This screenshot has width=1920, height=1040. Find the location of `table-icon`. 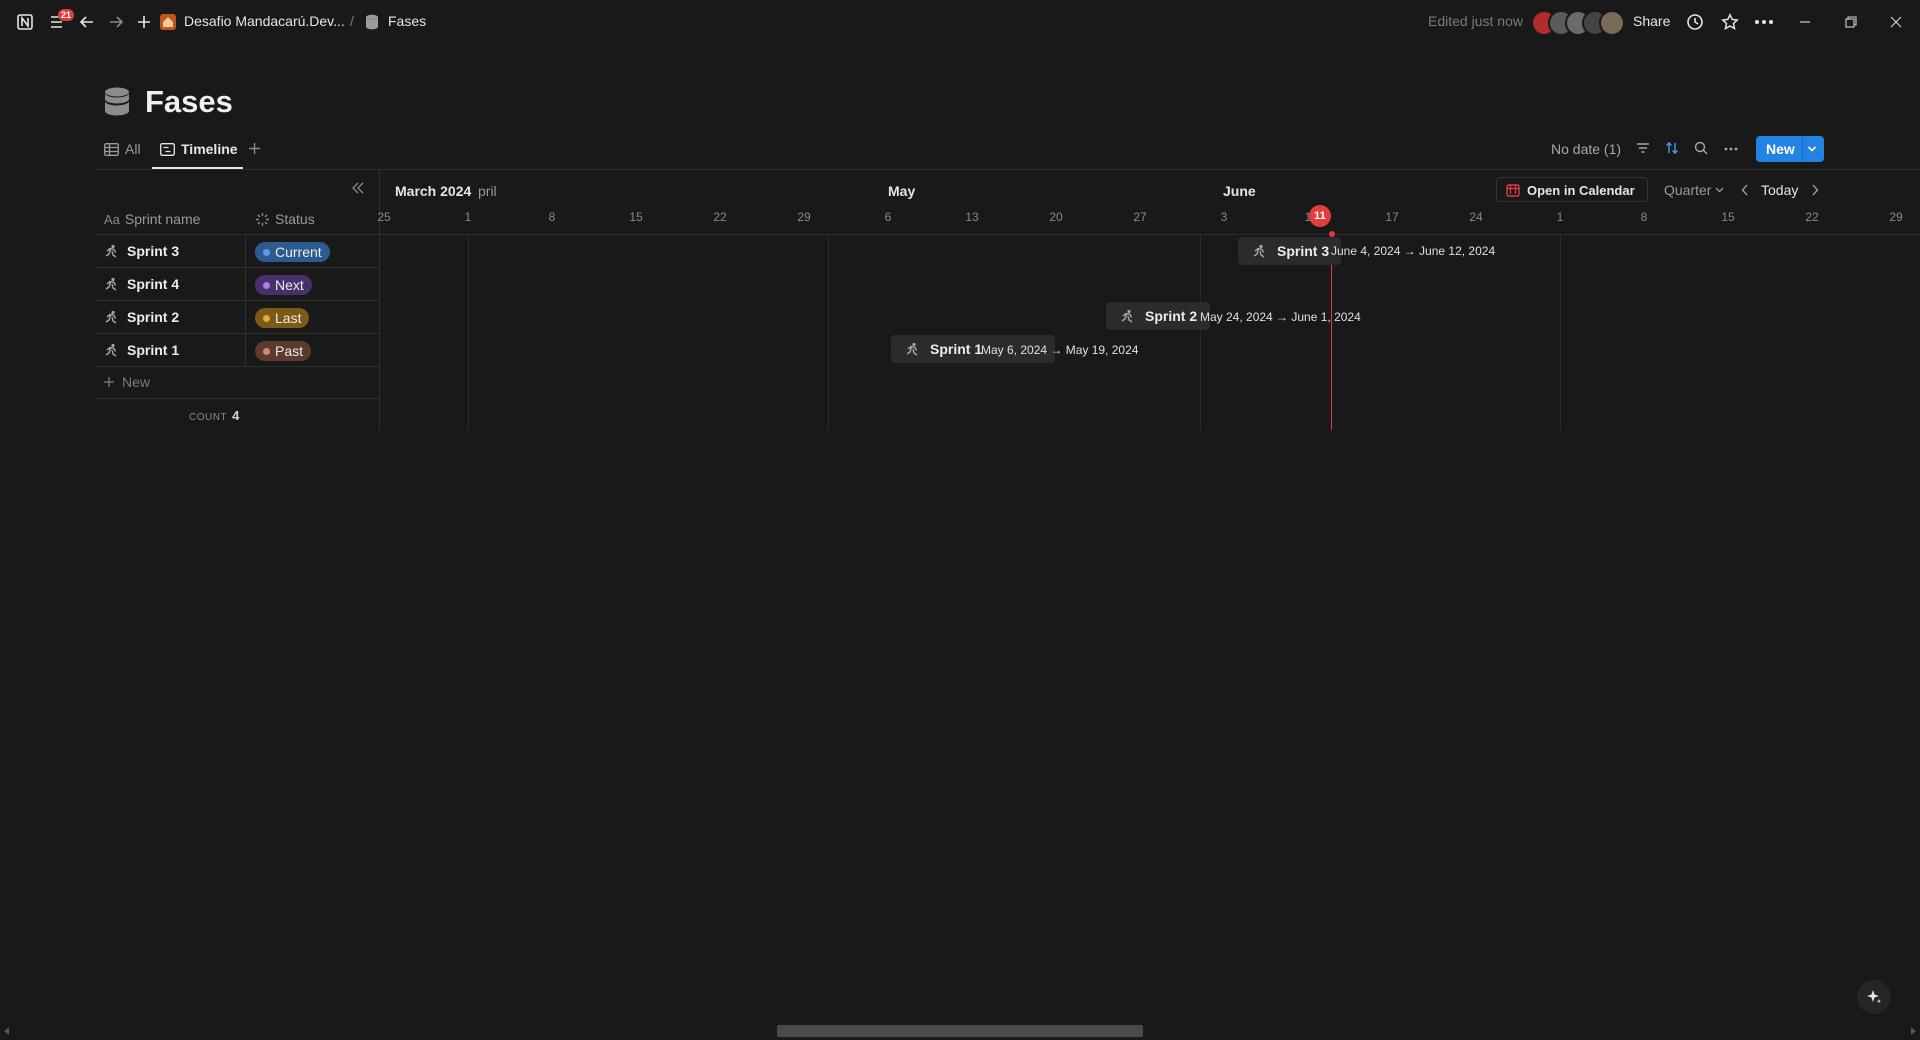

table-icon is located at coordinates (111, 149).